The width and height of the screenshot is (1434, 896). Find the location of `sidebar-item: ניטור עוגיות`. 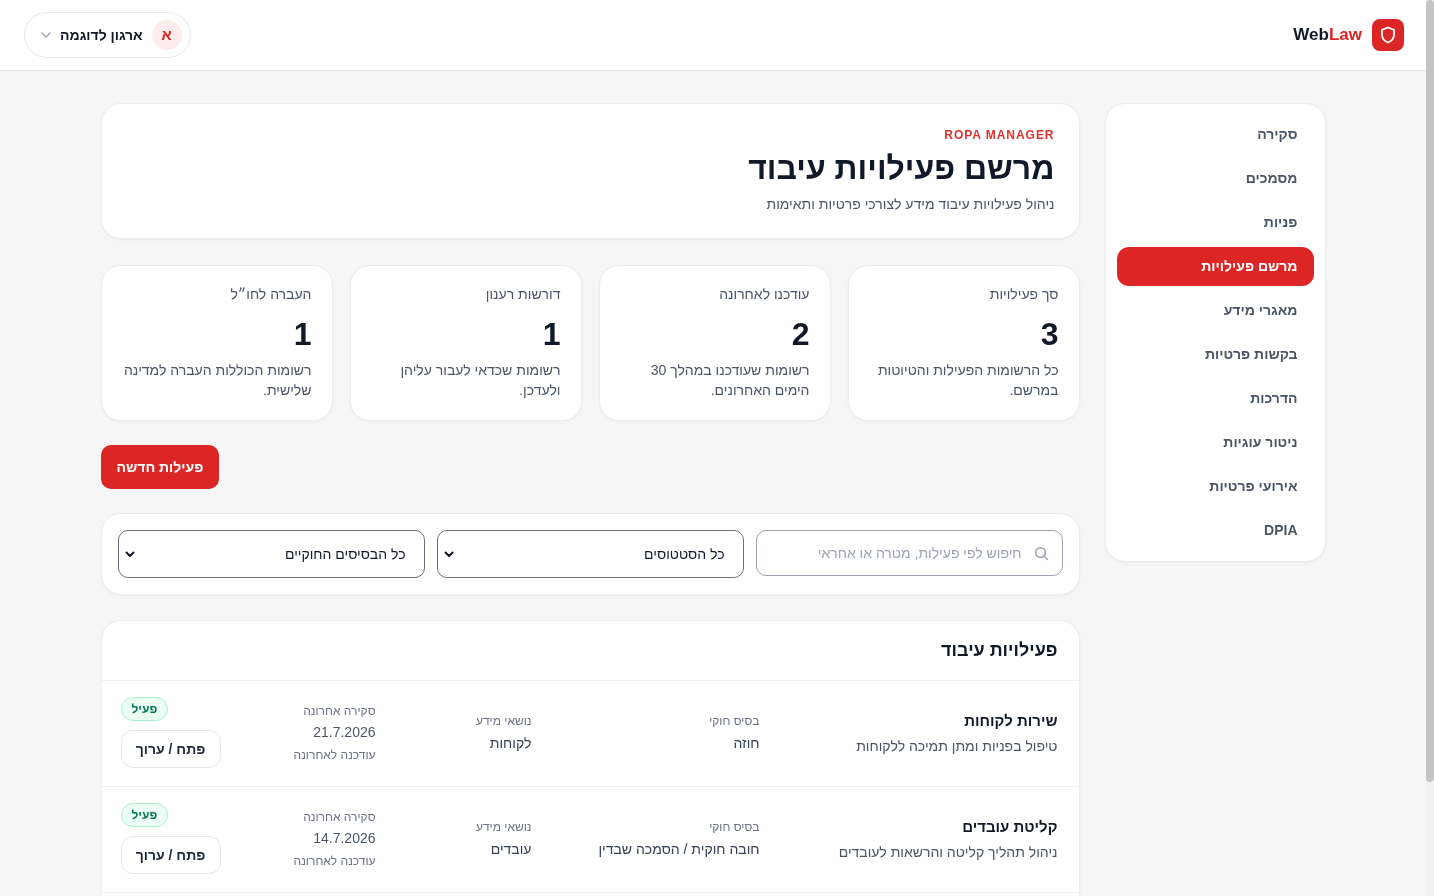

sidebar-item: ניטור עוגיות is located at coordinates (1215, 442).